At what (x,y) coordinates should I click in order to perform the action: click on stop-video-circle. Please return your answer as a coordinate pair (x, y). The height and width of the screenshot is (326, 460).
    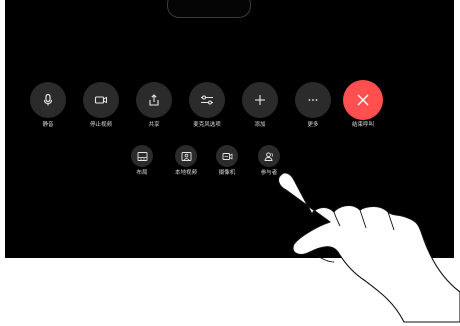
    Looking at the image, I should click on (101, 100).